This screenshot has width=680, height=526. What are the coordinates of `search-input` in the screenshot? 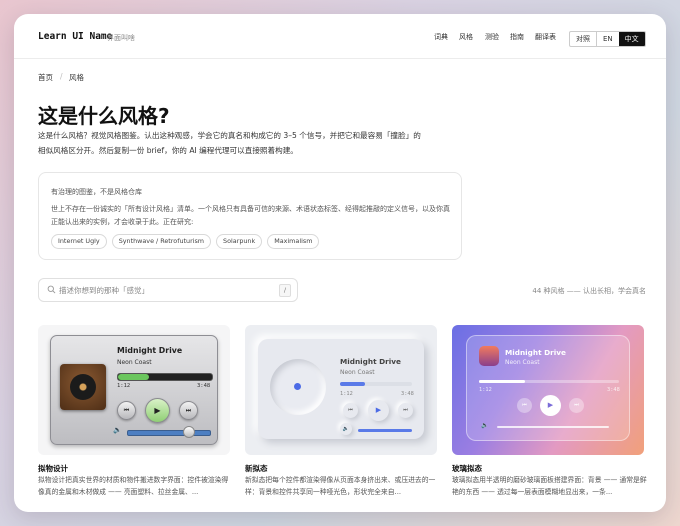 It's located at (159, 290).